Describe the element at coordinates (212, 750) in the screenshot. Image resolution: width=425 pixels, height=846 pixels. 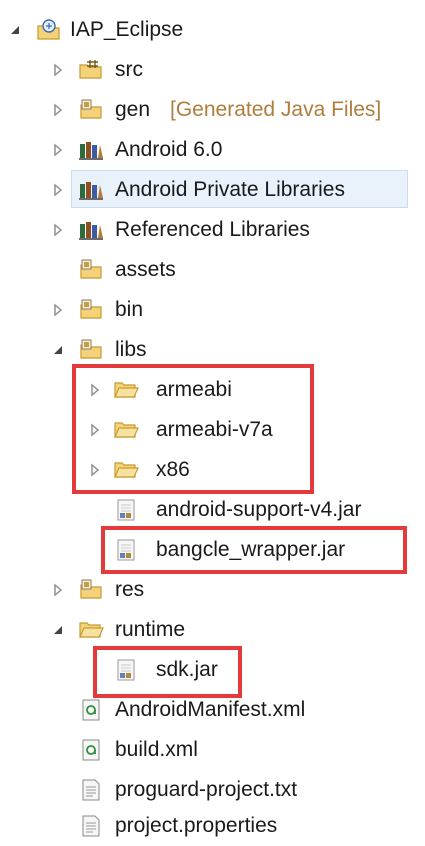
I see `tree-item-build-xml: build.xml` at that location.